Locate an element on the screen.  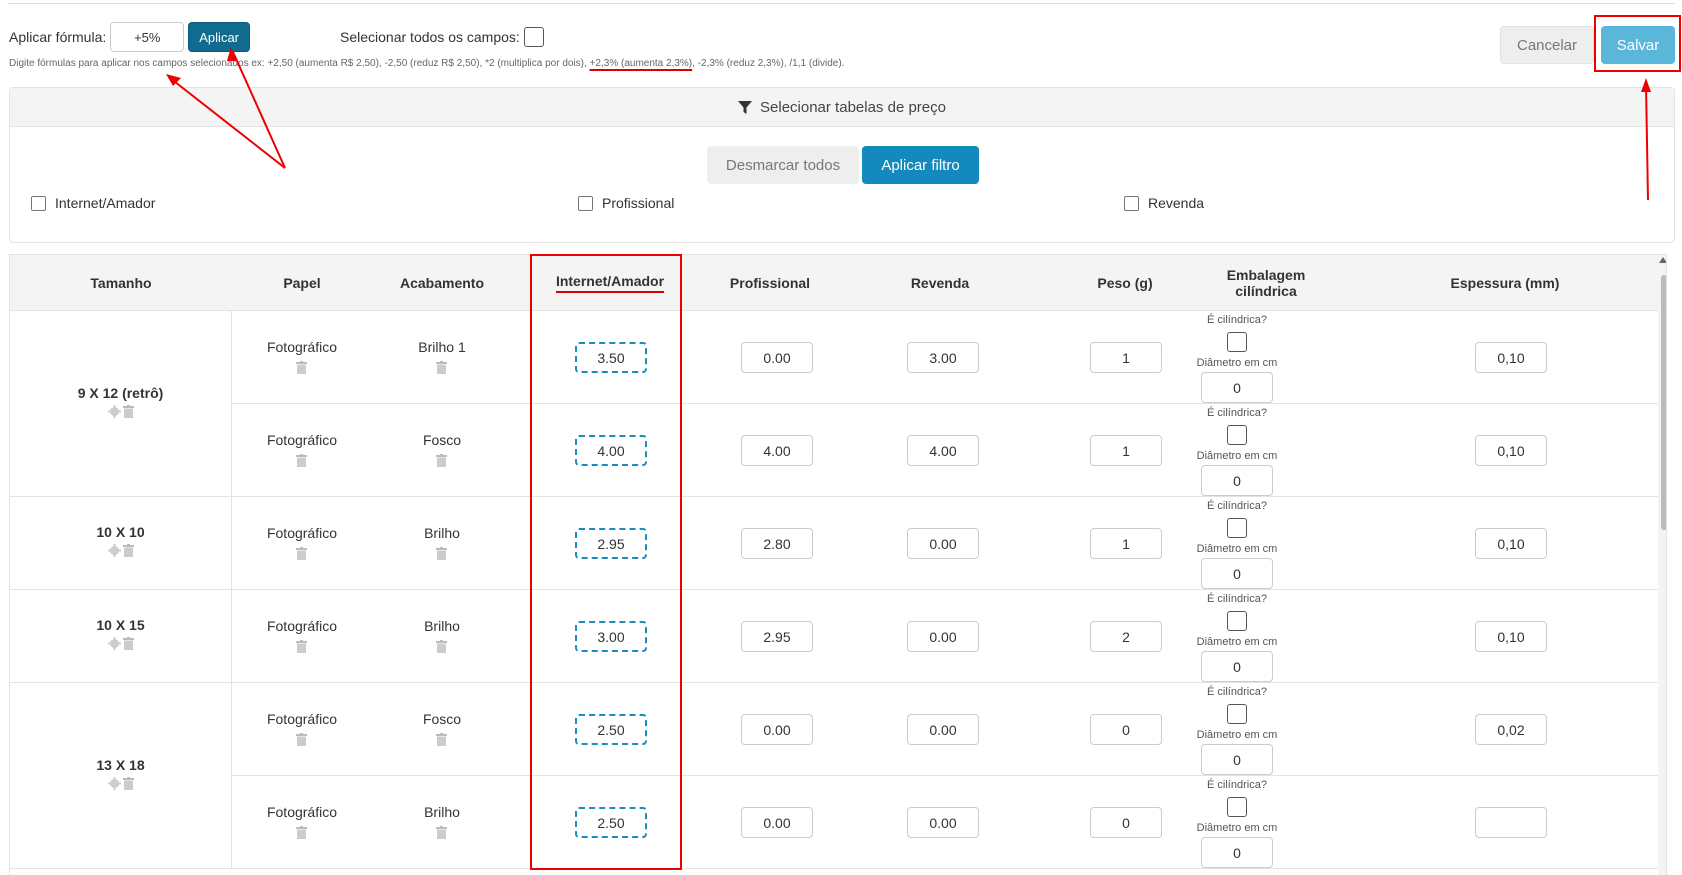
scroll-up-arrow is located at coordinates (1662, 260).